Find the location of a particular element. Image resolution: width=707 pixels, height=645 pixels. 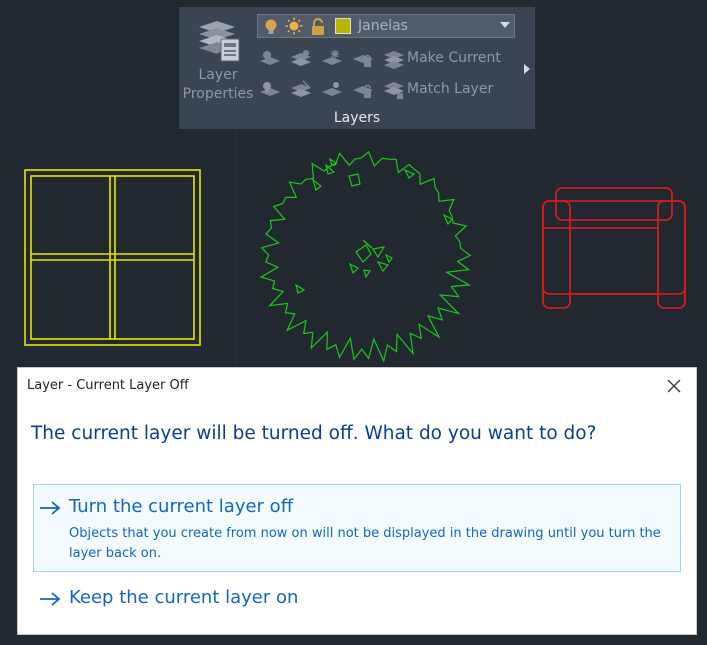

tree-drawing is located at coordinates (365, 256).